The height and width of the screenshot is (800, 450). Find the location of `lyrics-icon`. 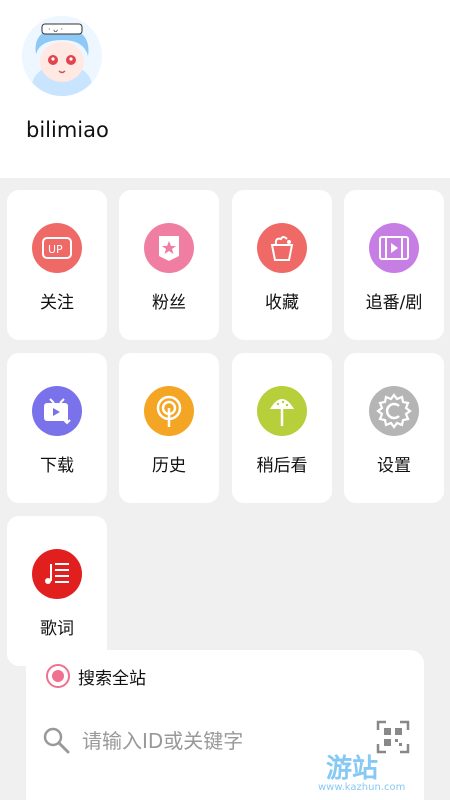

lyrics-icon is located at coordinates (57, 574).